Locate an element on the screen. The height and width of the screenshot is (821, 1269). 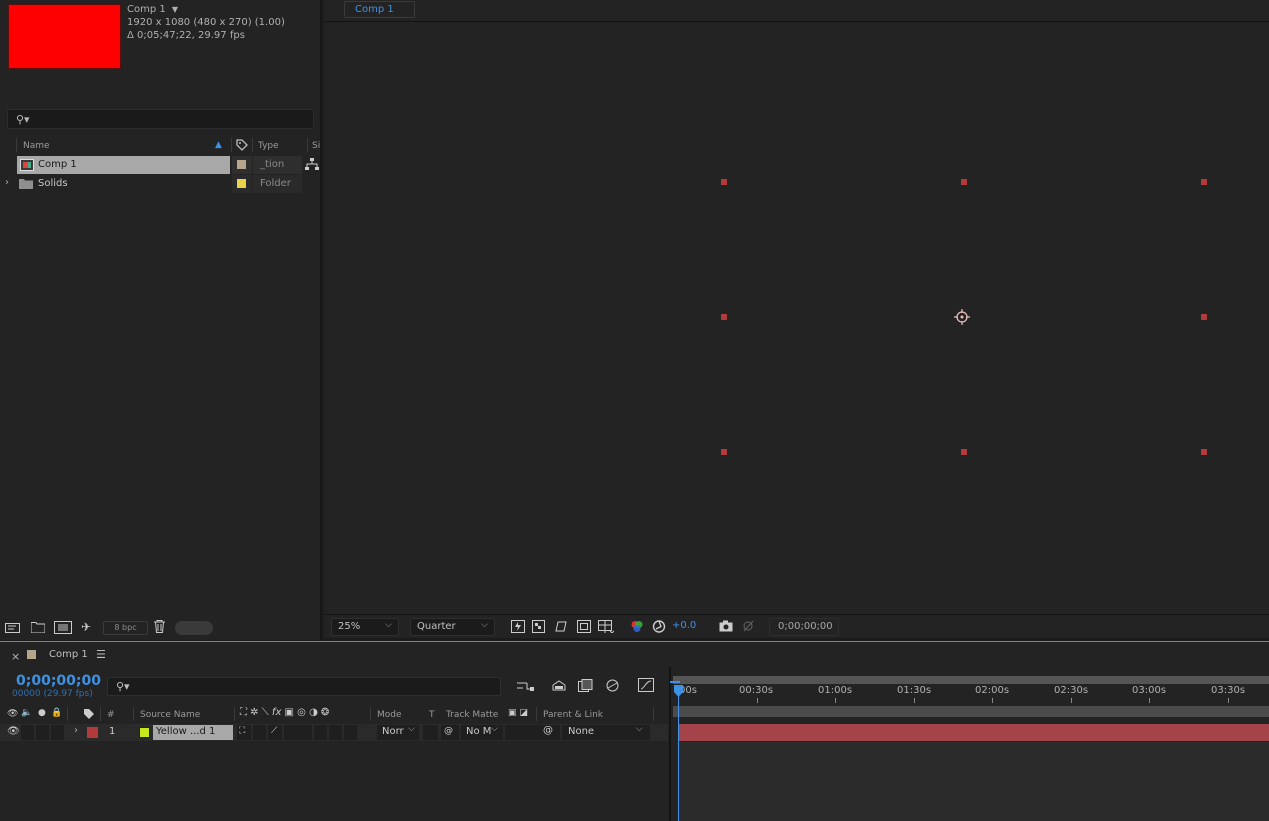
search-icon: ⚲▾ is located at coordinates (123, 686).